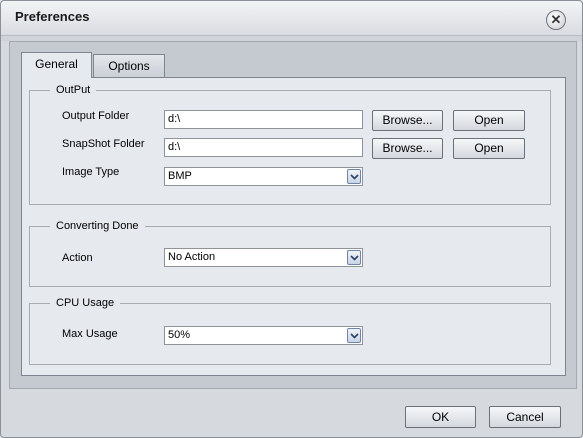 This screenshot has height=438, width=583. Describe the element at coordinates (192, 257) in the screenshot. I see `action-value: No Action` at that location.